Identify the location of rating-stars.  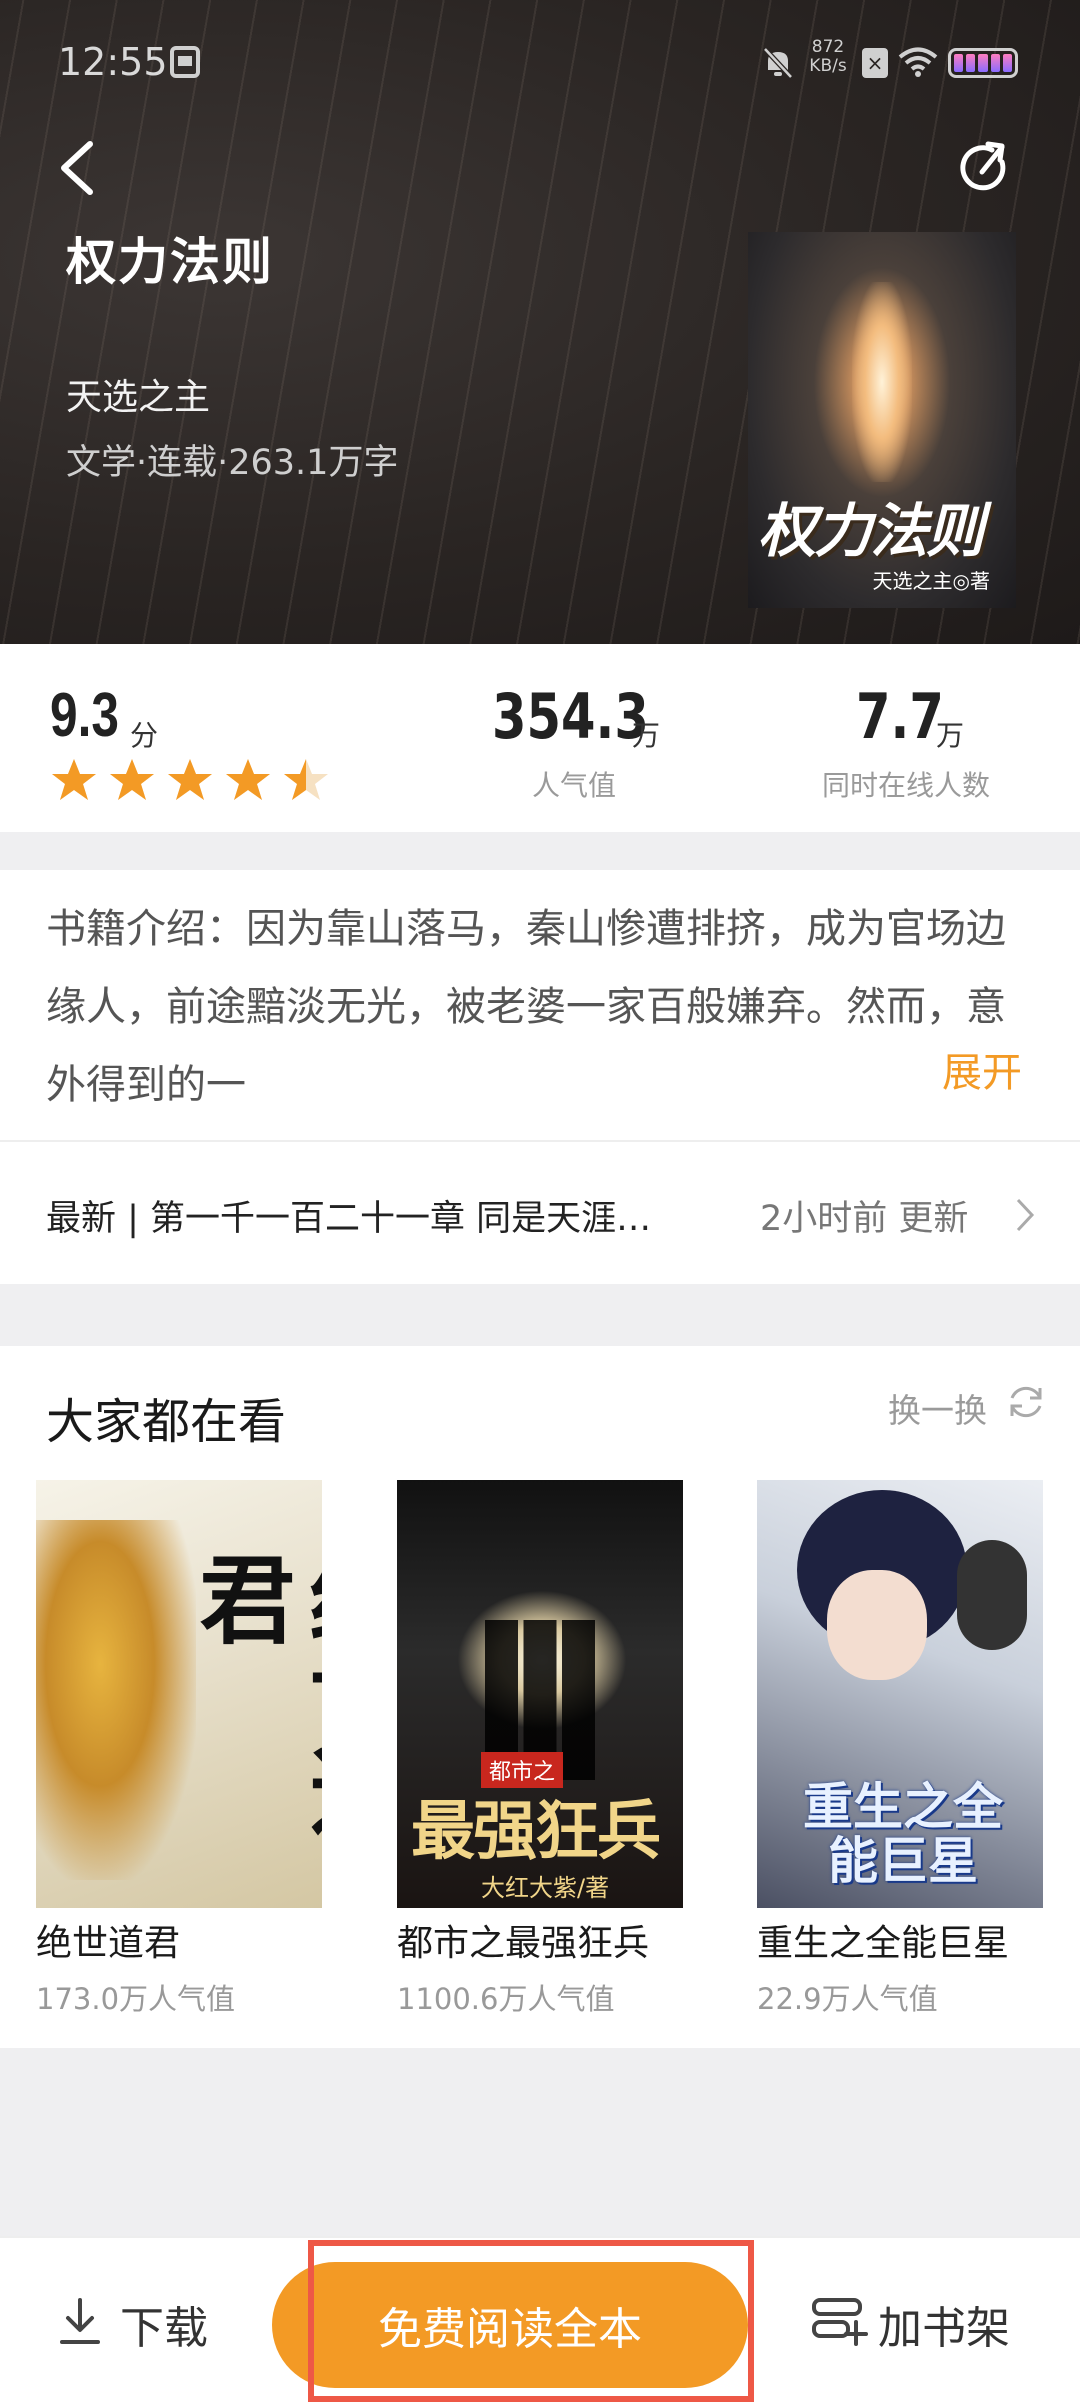
(190, 780).